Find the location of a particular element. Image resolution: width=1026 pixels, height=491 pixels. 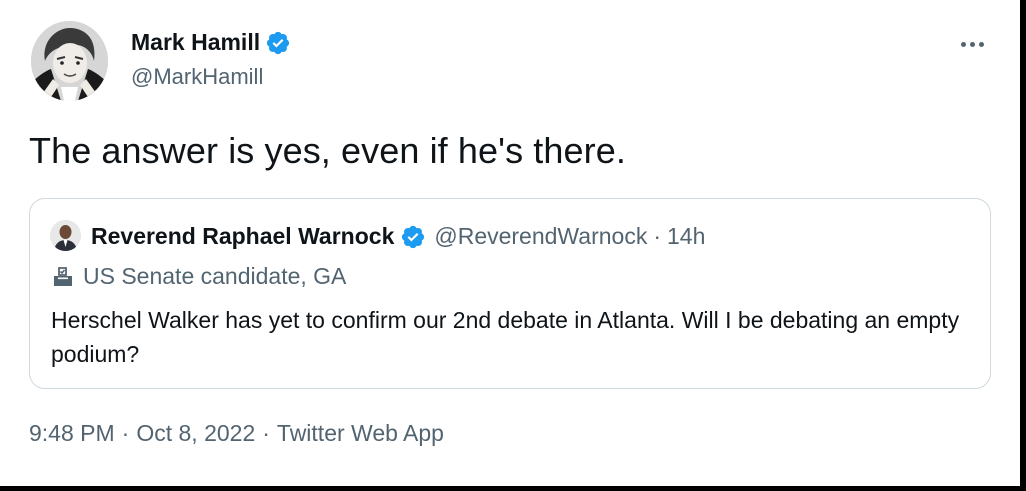

quoted-author-avatar is located at coordinates (65, 235).